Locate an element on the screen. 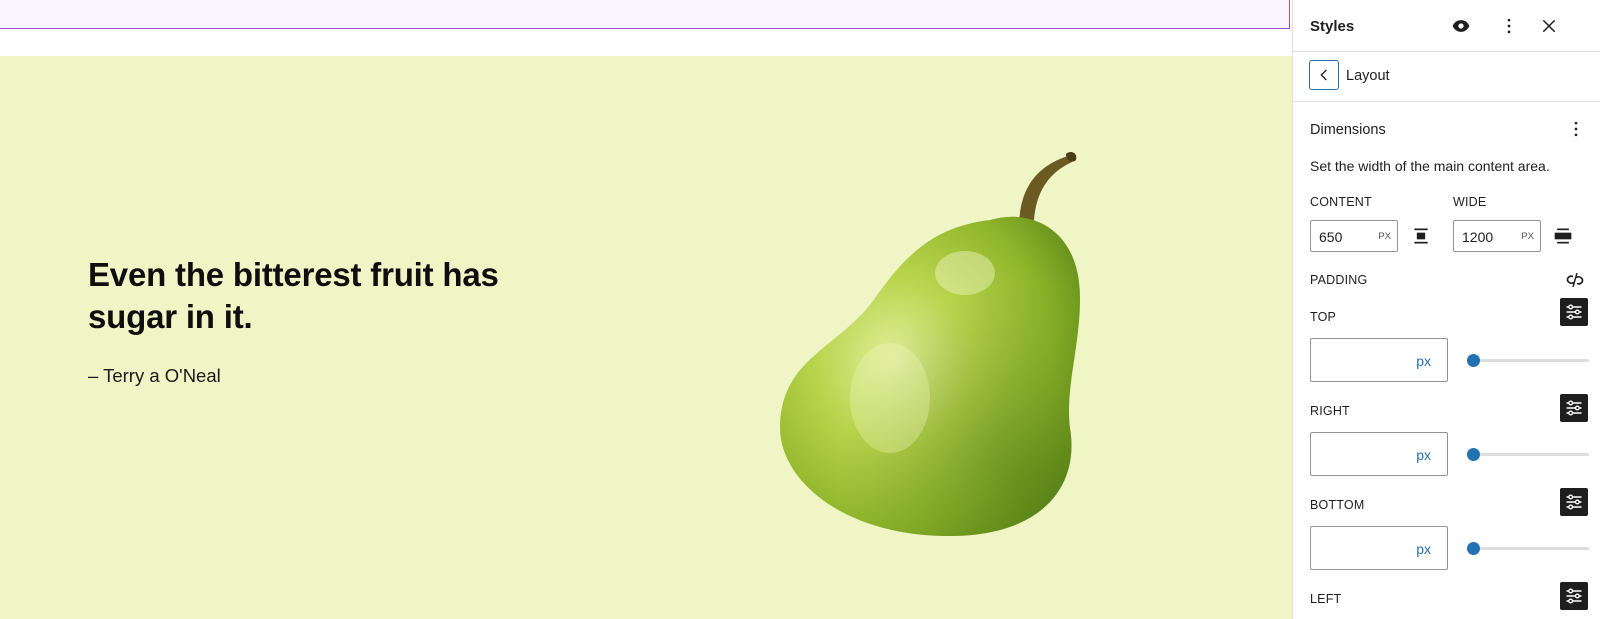 The image size is (1600, 619). selected-block is located at coordinates (645, 14).